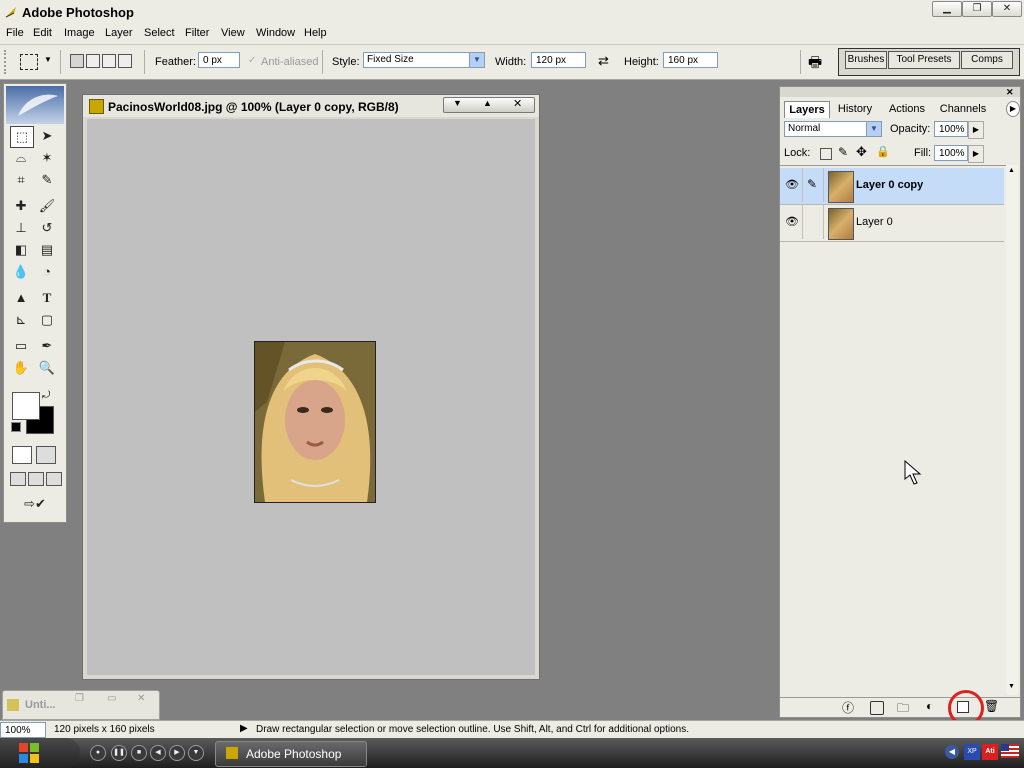 The height and width of the screenshot is (768, 1024). I want to click on doc-minimize-icon: ▼, so click(457, 103).